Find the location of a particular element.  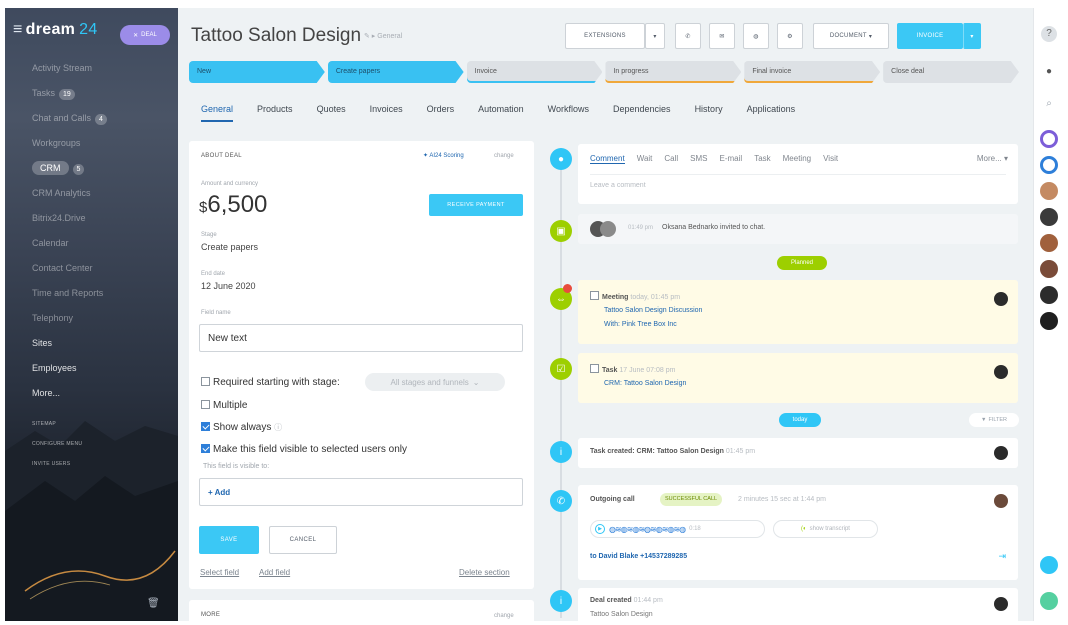

composer-tab-task: Task is located at coordinates (762, 159).